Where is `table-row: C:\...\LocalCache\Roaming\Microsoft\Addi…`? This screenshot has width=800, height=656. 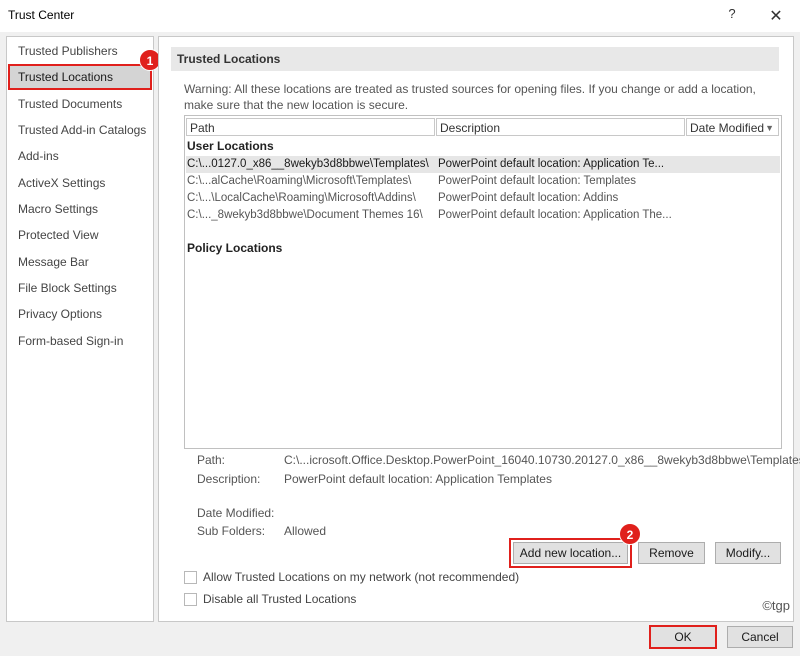
table-row: C:\...\LocalCache\Roaming\Microsoft\Addi… is located at coordinates (483, 198).